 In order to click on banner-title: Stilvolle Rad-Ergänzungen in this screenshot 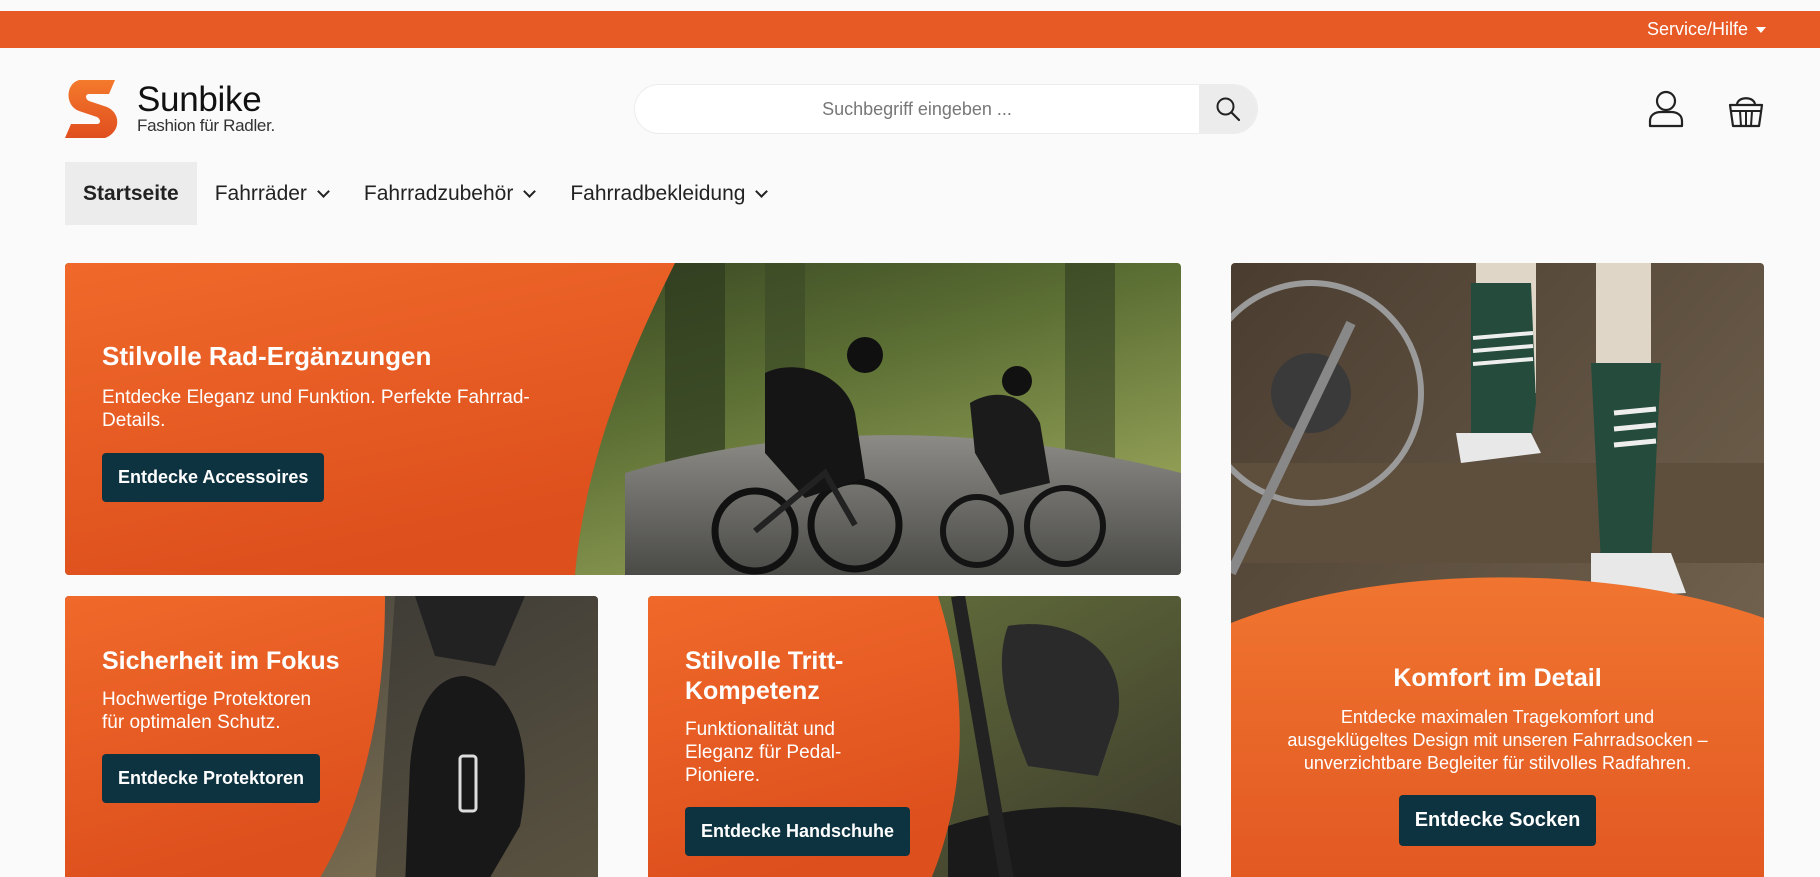, I will do `click(267, 356)`.